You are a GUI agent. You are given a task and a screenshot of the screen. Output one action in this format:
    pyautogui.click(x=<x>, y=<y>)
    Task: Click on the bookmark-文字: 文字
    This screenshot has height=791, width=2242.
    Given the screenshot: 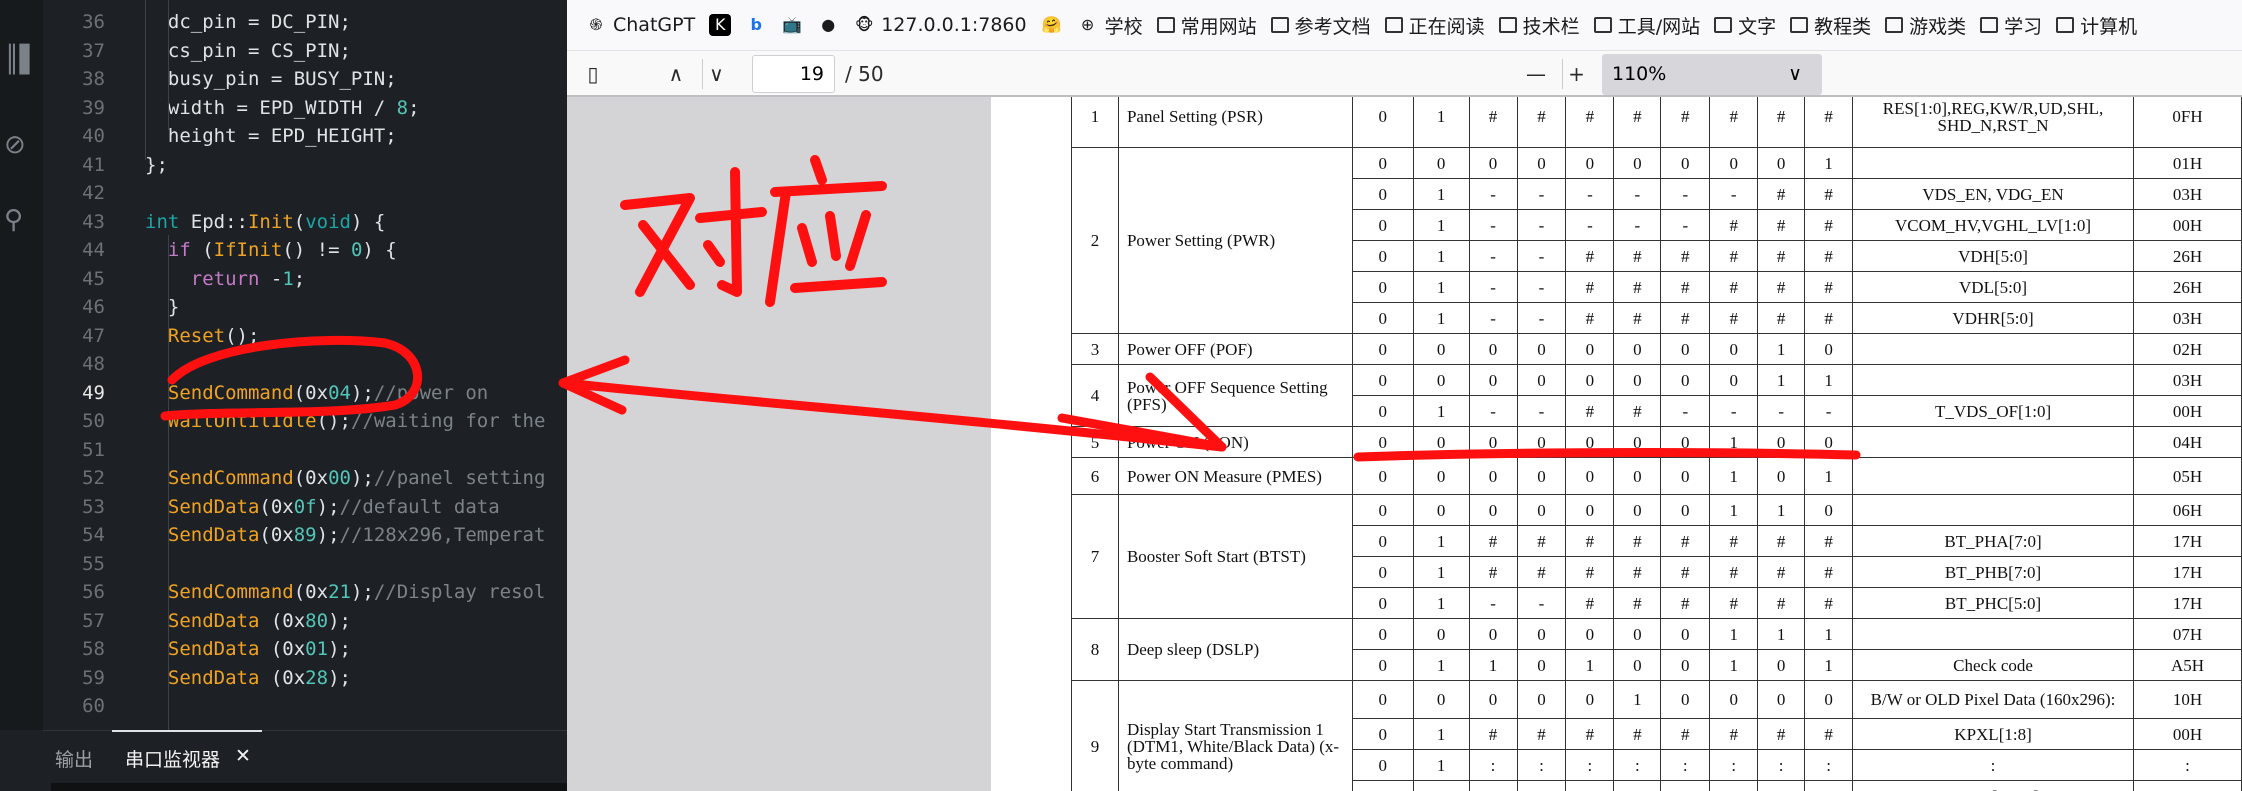 What is the action you would take?
    pyautogui.click(x=1745, y=25)
    